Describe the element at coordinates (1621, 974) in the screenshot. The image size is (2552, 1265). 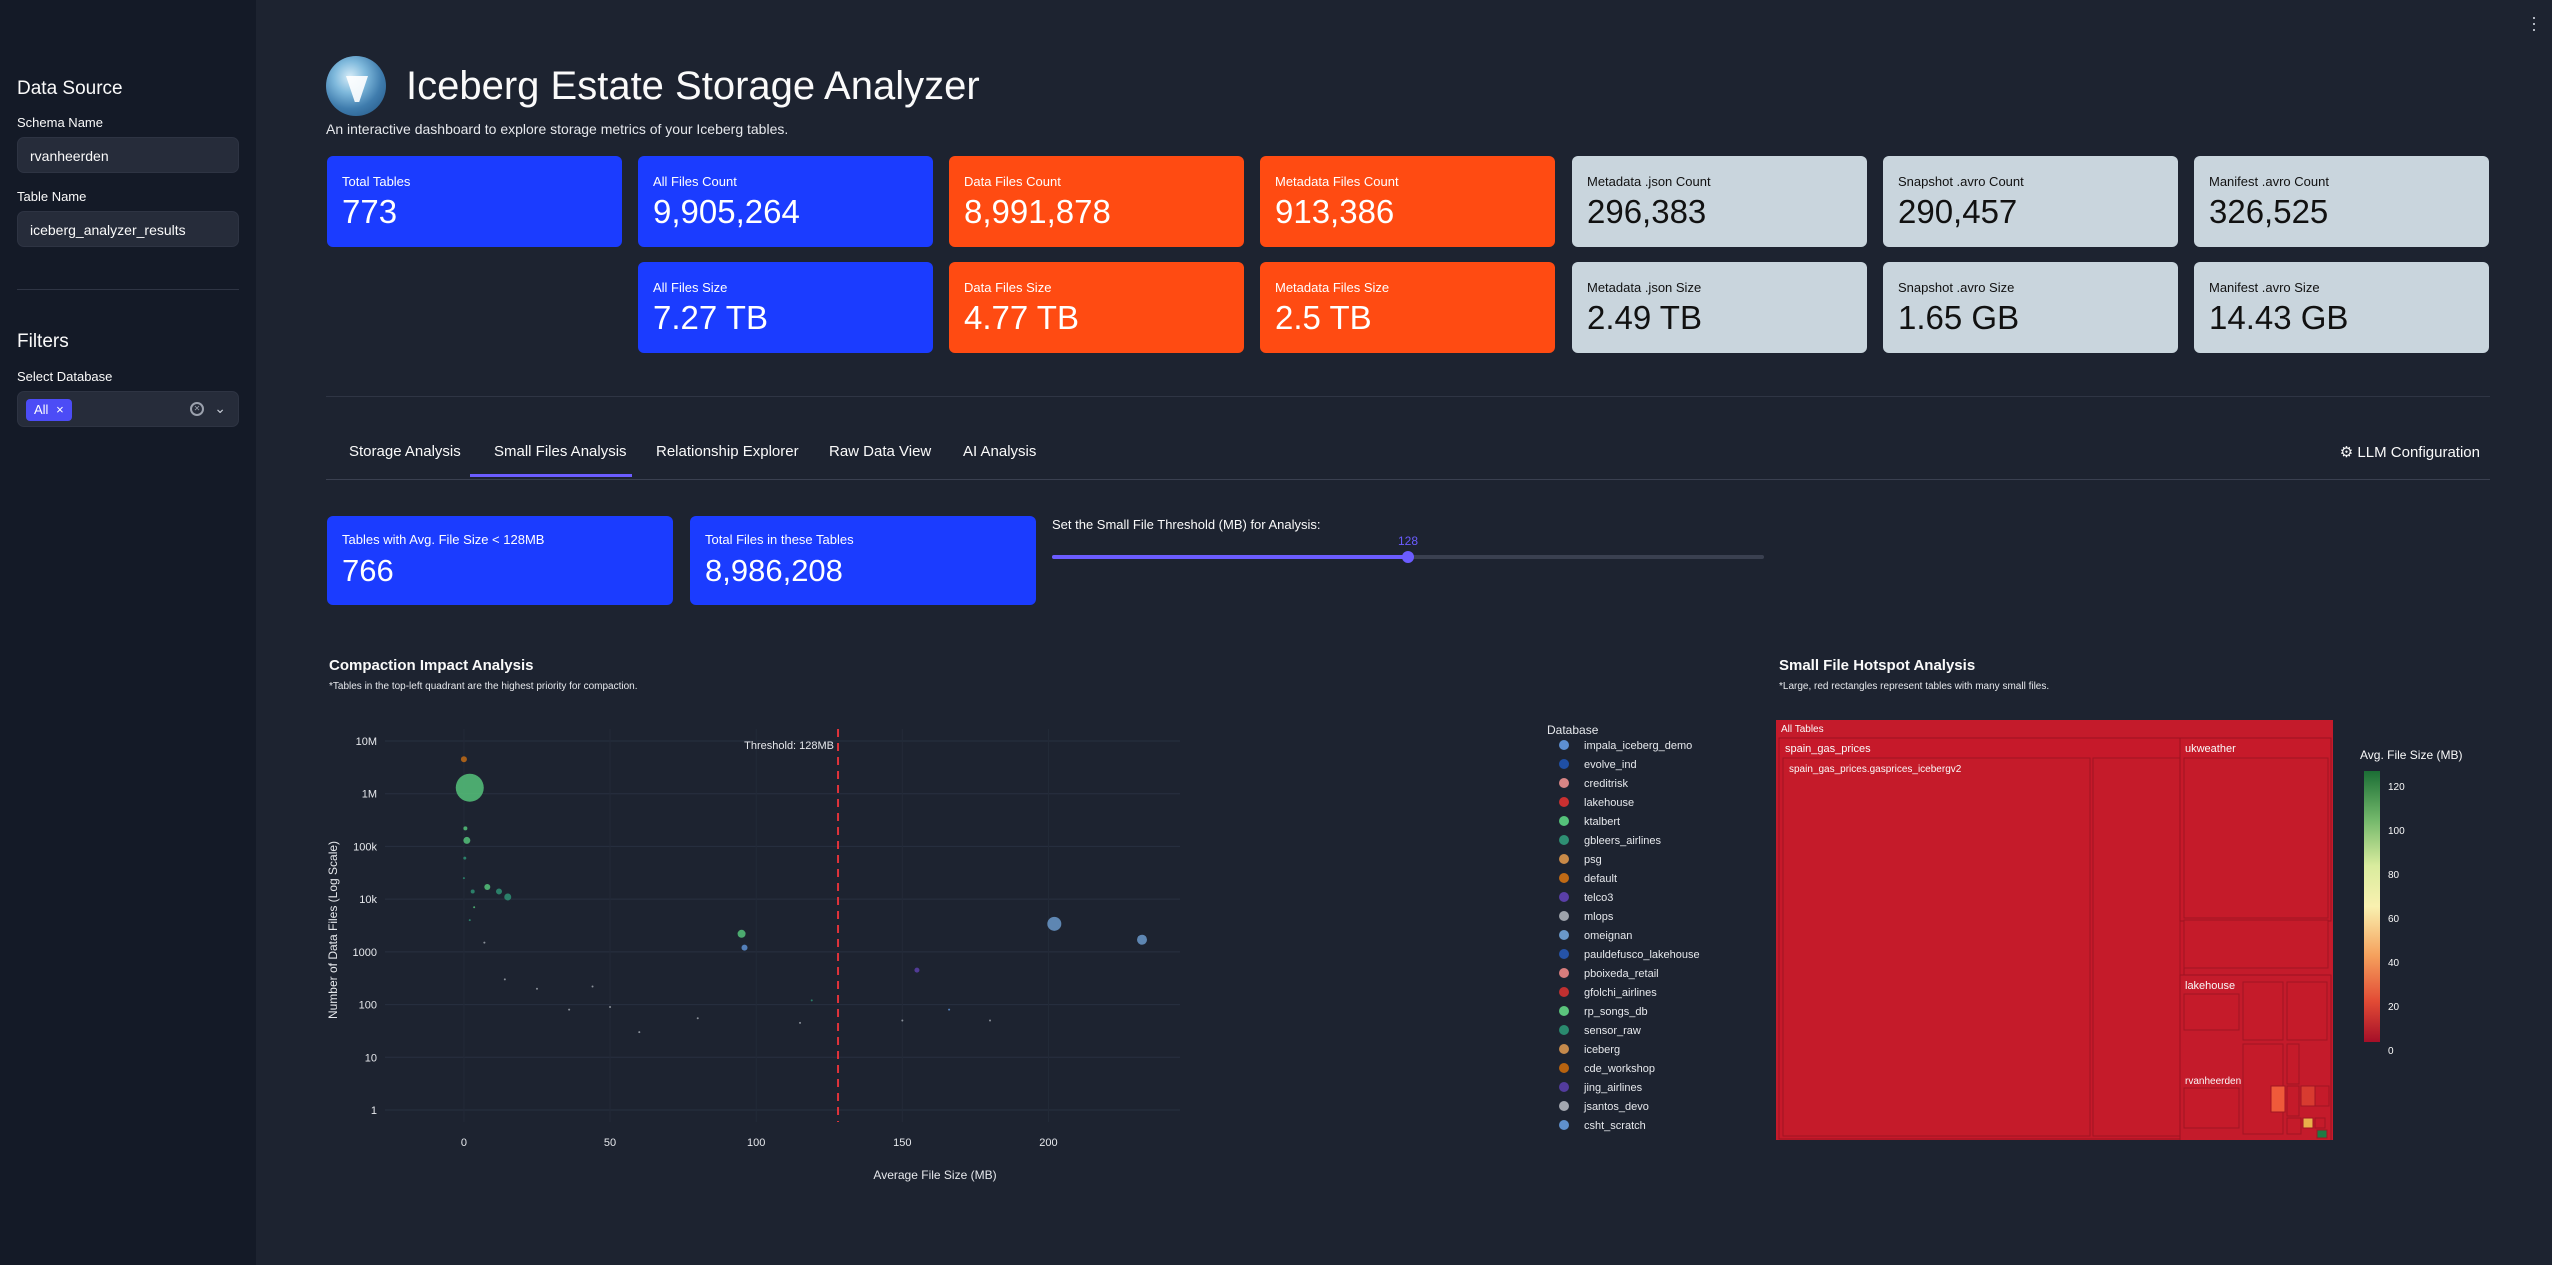
I see `legend-label: pboixeda_retail` at that location.